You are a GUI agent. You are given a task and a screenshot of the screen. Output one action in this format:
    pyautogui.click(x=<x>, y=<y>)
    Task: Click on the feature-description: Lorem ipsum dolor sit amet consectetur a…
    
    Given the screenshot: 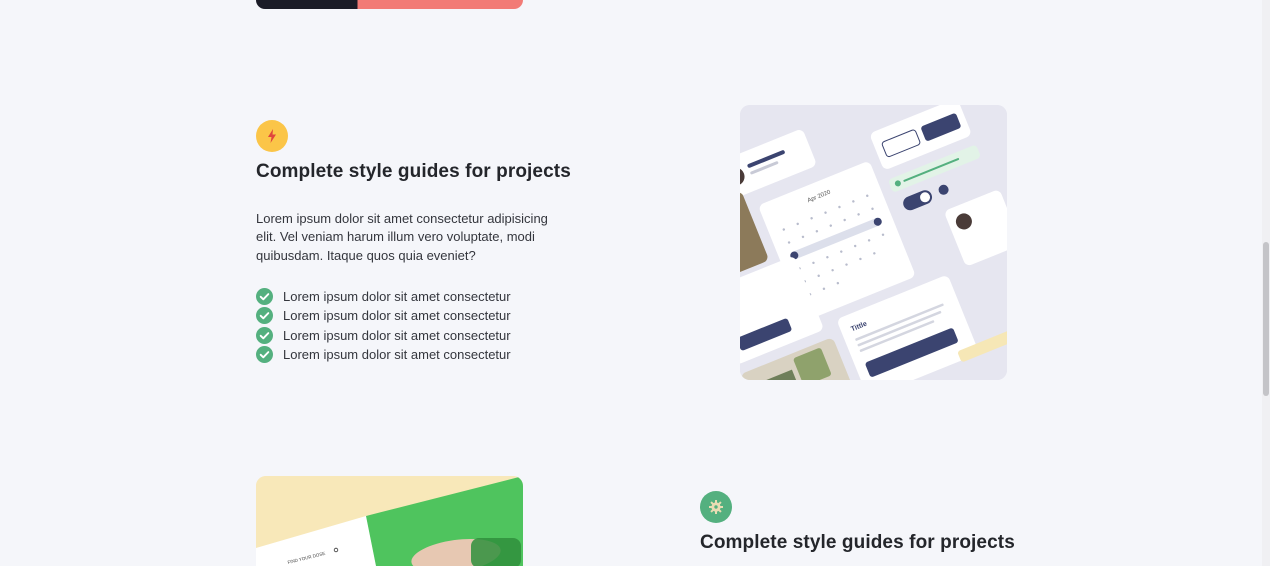 What is the action you would take?
    pyautogui.click(x=402, y=237)
    